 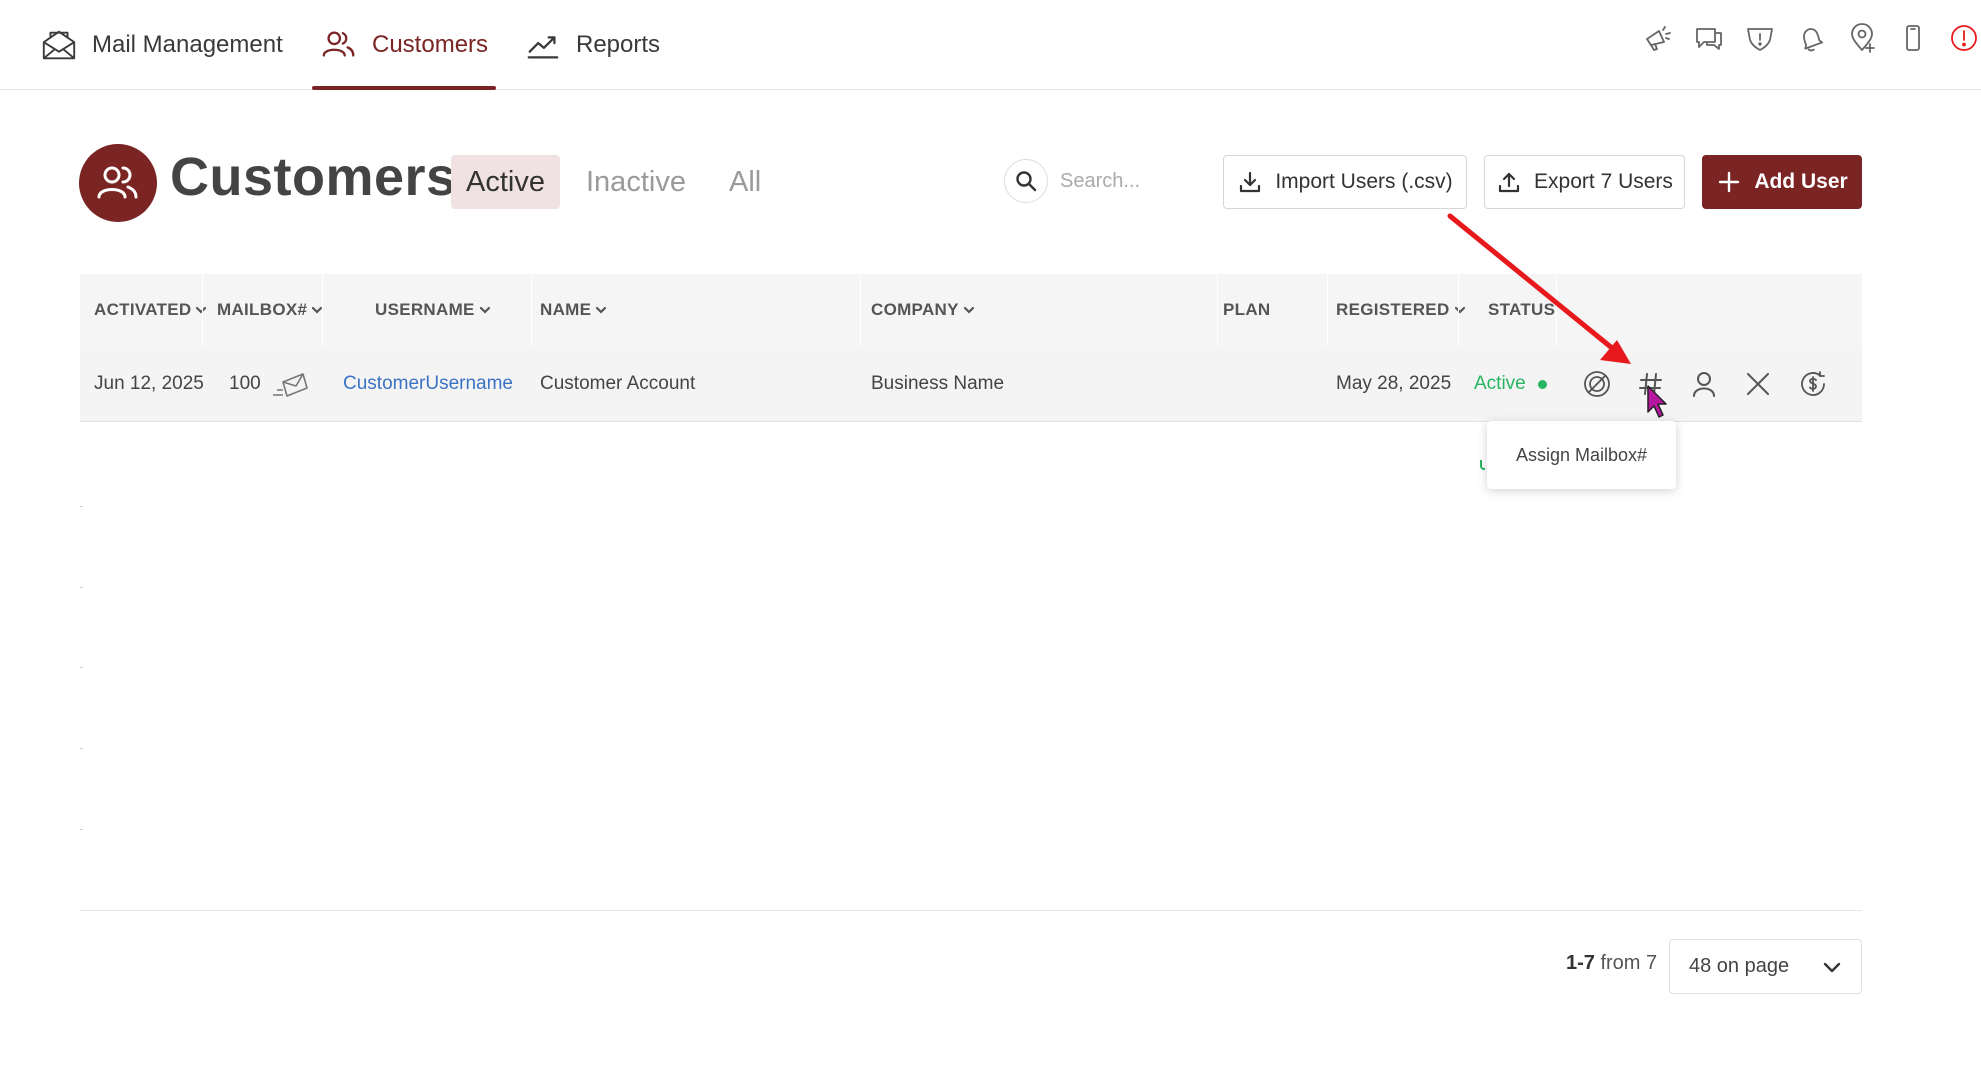 What do you see at coordinates (262, 309) in the screenshot?
I see `column-mailbox-label: MAILBOX#` at bounding box center [262, 309].